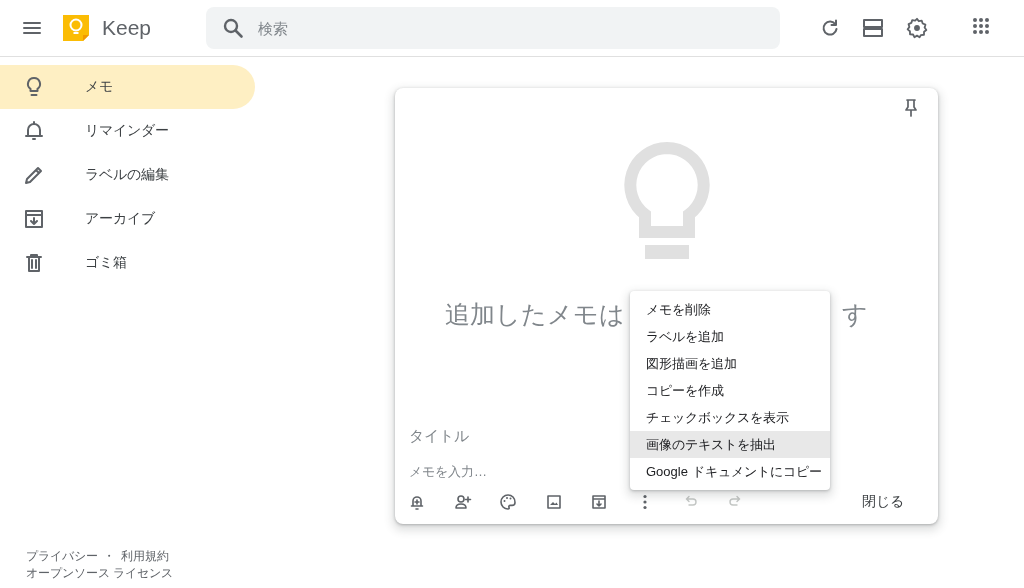 This screenshot has width=1024, height=588. Describe the element at coordinates (730, 444) in the screenshot. I see `menu-item: 画像のテキストを抽出` at that location.